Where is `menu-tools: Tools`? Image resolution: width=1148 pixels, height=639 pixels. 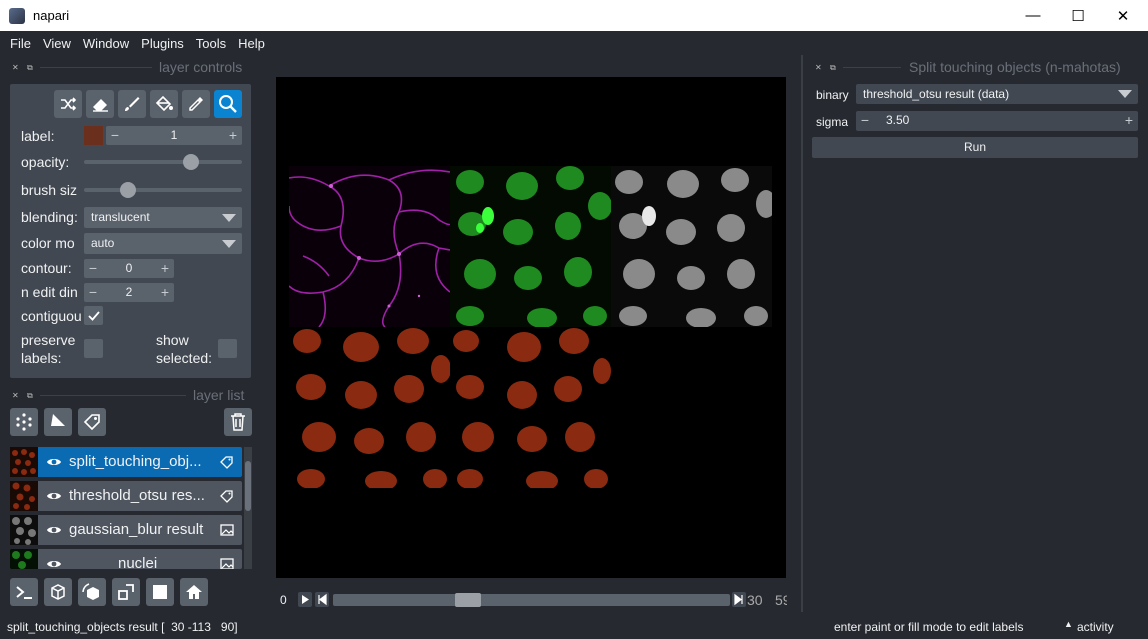
menu-tools: Tools is located at coordinates (211, 43).